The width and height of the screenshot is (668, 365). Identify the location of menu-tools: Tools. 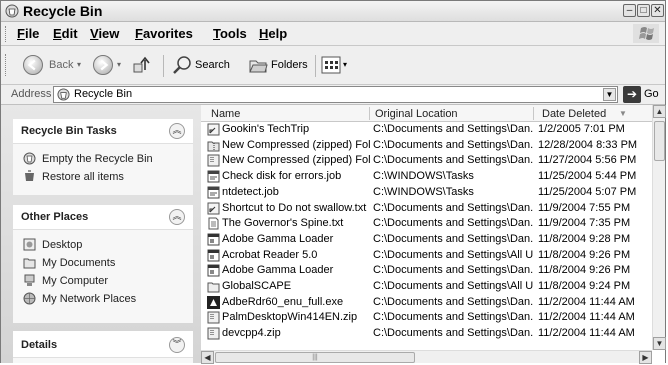
(230, 33).